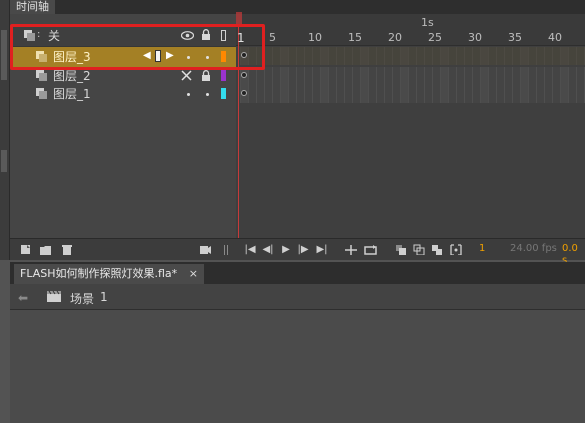 The width and height of the screenshot is (585, 423). I want to click on document-tab-label: FLASH如何制作探照灯效果.fla*, so click(99, 273).